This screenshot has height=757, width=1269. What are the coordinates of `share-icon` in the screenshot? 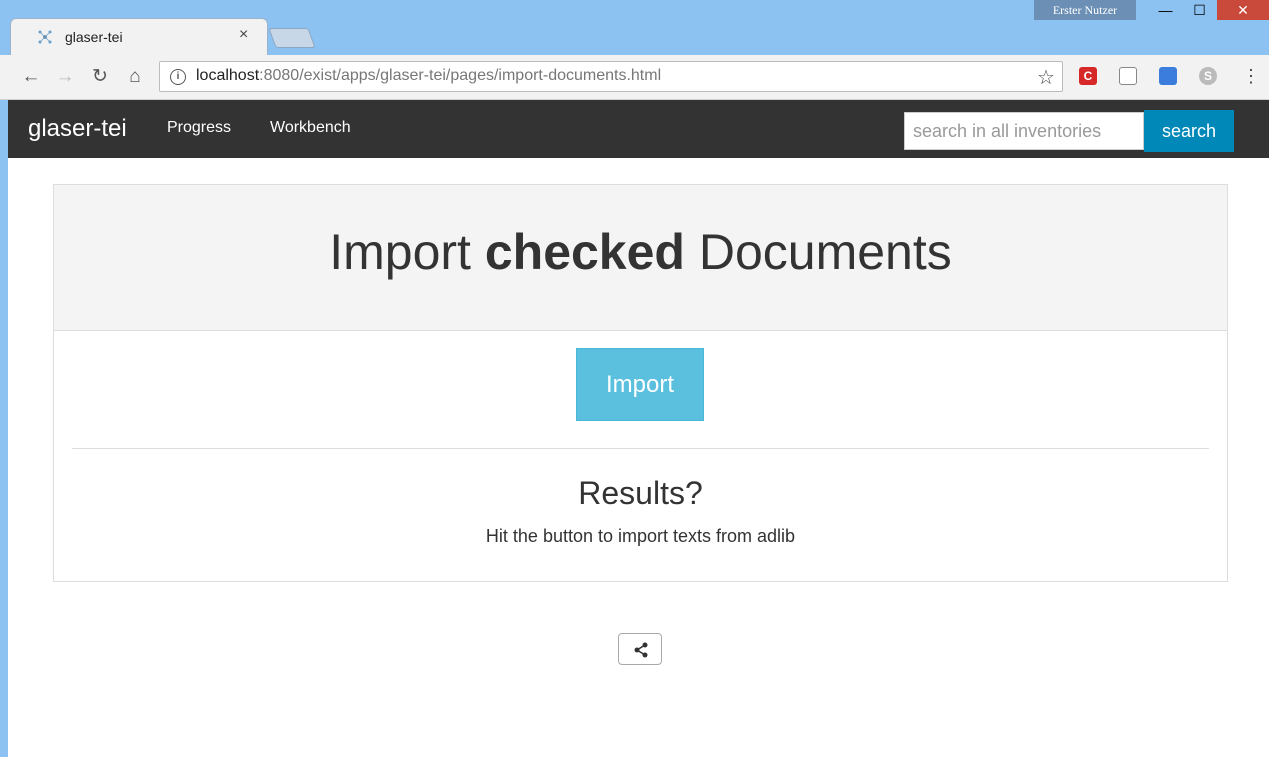 It's located at (641, 650).